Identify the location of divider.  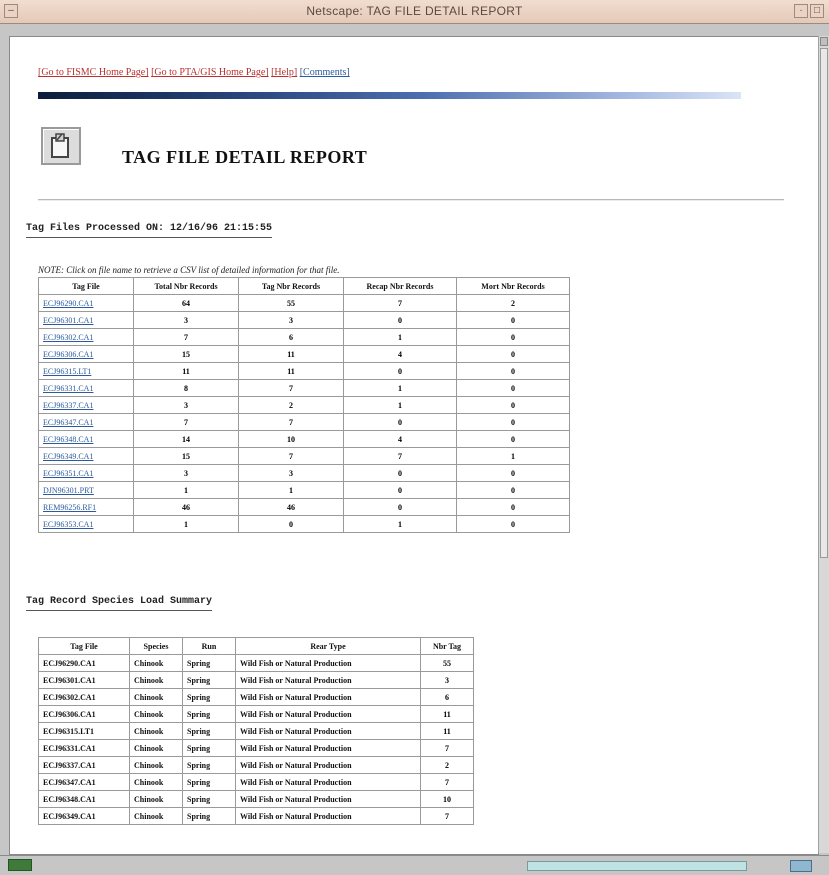
(411, 200).